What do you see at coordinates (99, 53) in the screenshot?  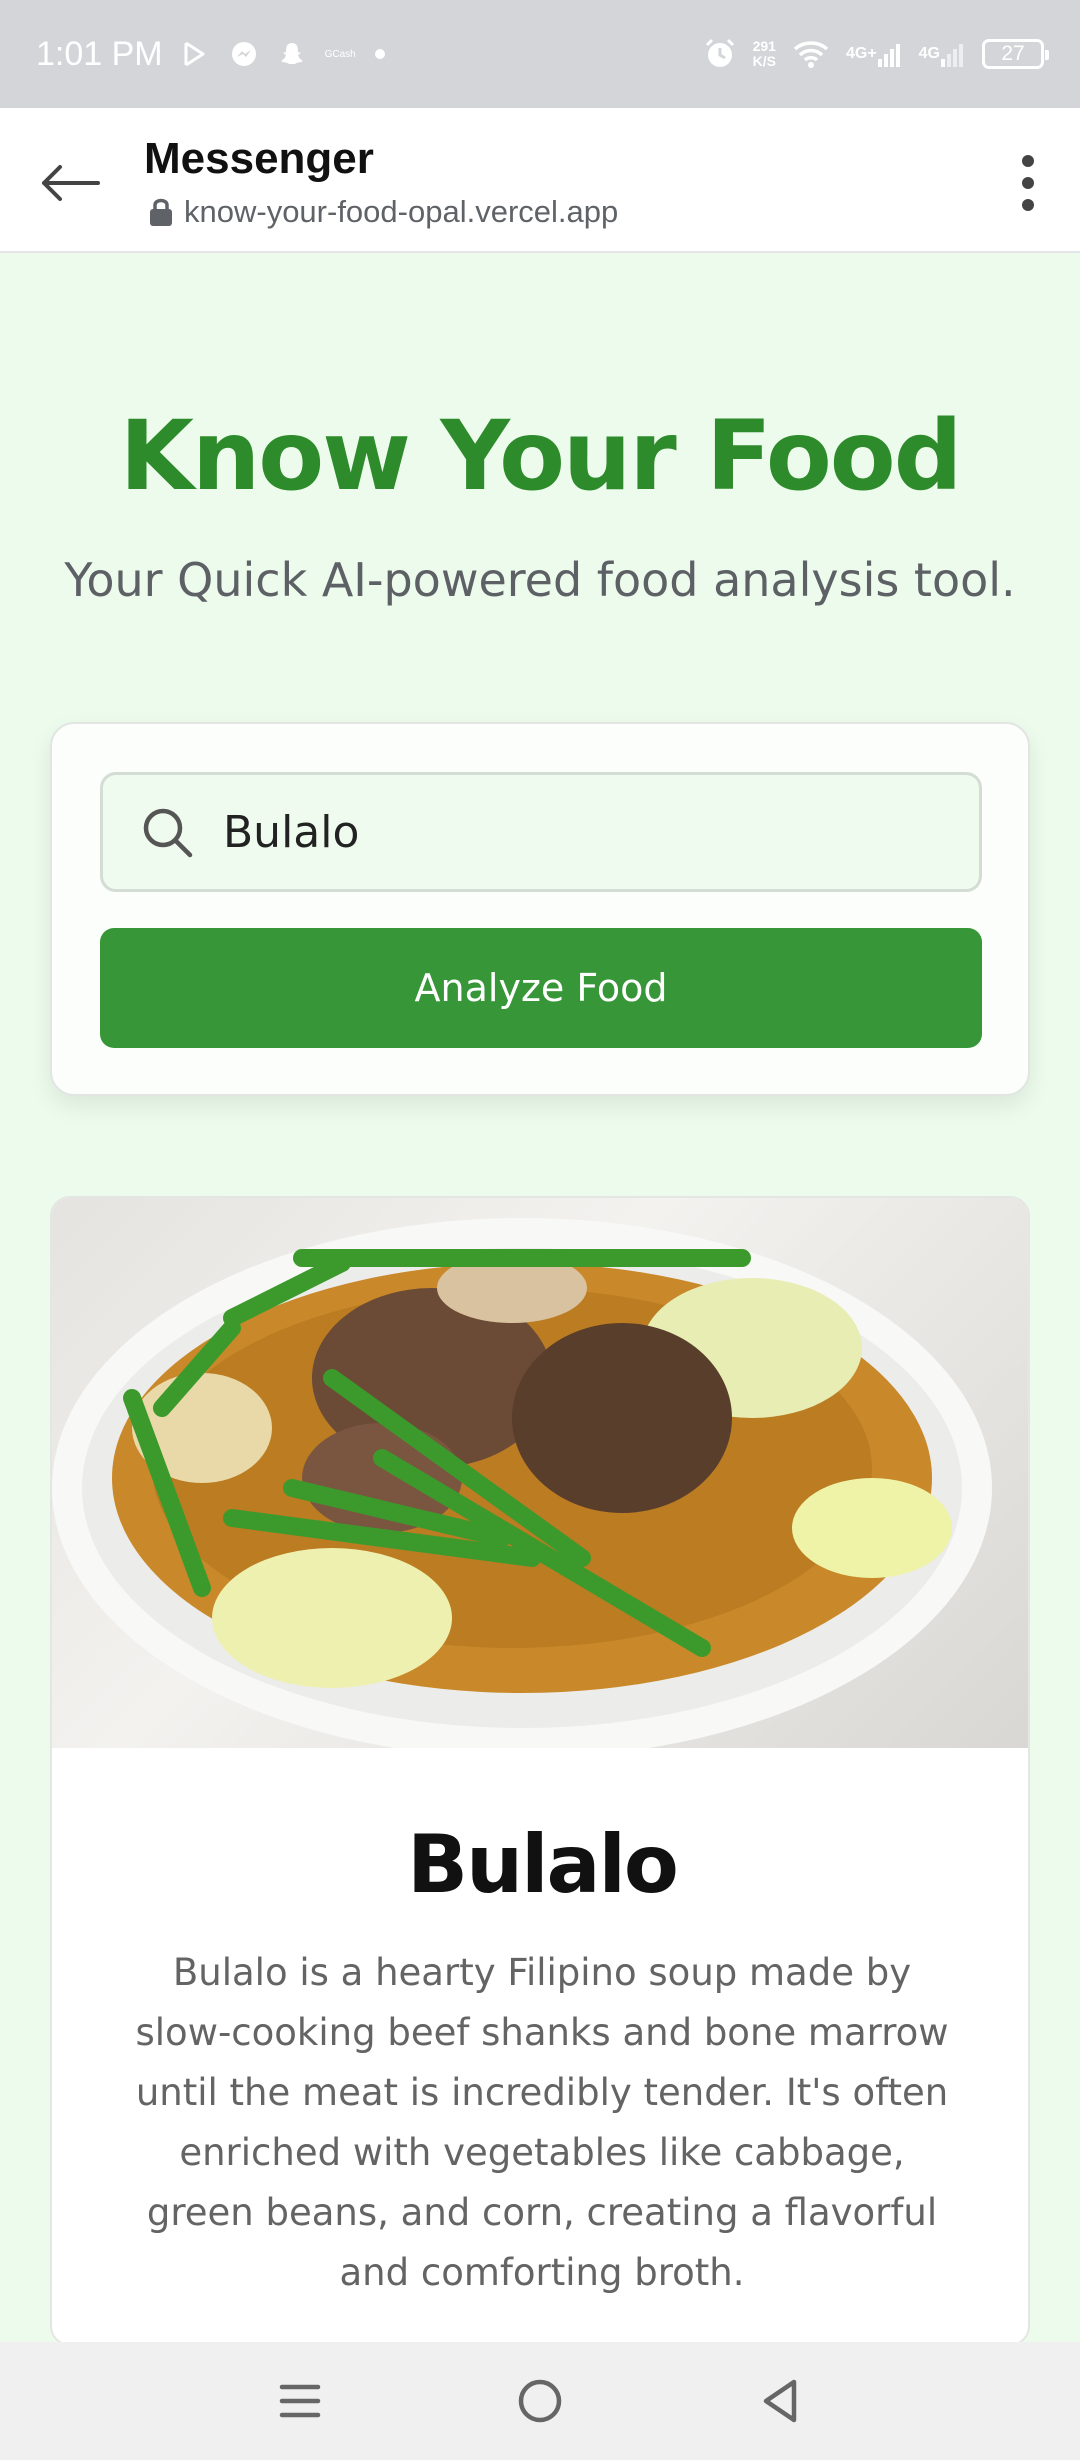 I see `status-time: 1:01 PM` at bounding box center [99, 53].